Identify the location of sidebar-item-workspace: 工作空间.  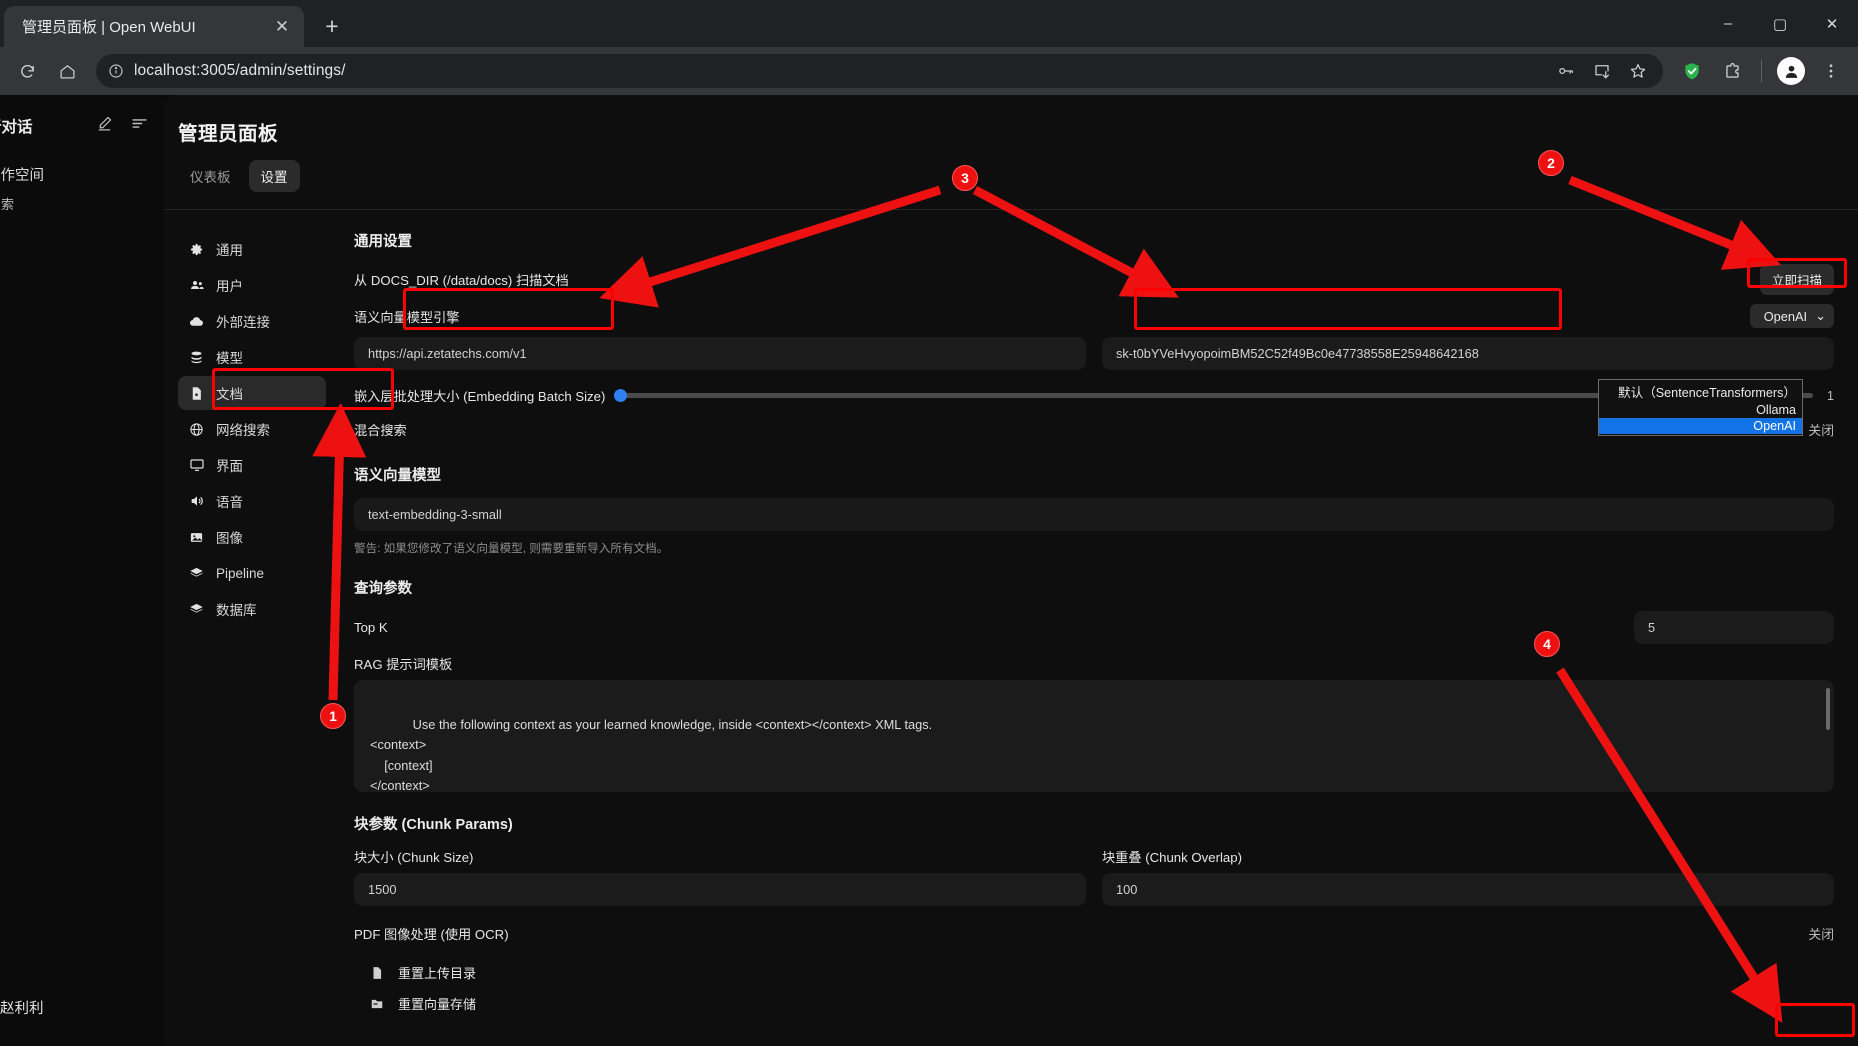
(82, 174).